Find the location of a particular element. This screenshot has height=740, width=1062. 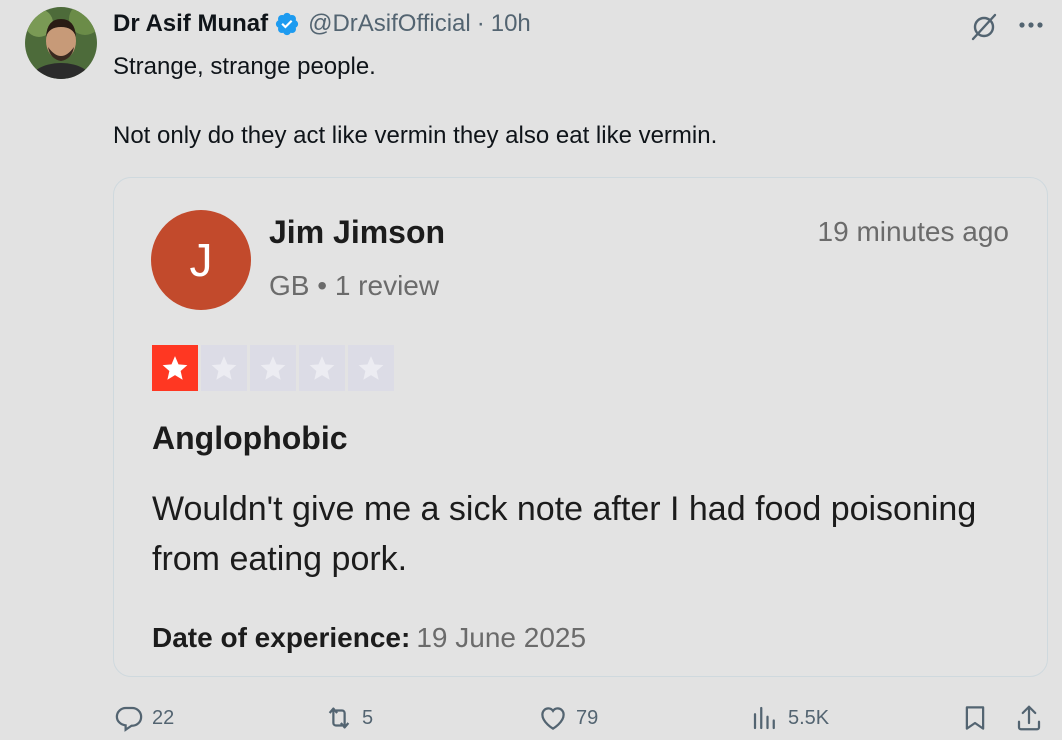

views-button: 5.5K is located at coordinates (789, 718).